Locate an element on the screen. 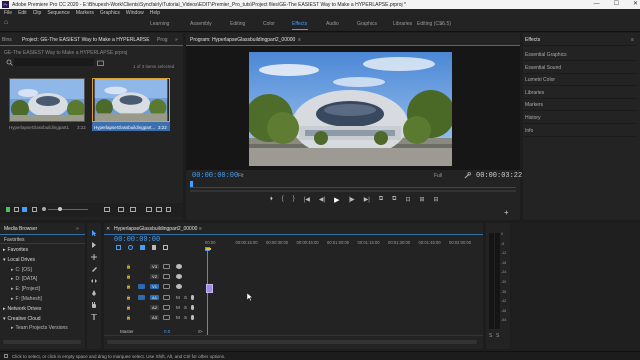 The height and width of the screenshot is (360, 640). menu-file: File is located at coordinates (8, 13).